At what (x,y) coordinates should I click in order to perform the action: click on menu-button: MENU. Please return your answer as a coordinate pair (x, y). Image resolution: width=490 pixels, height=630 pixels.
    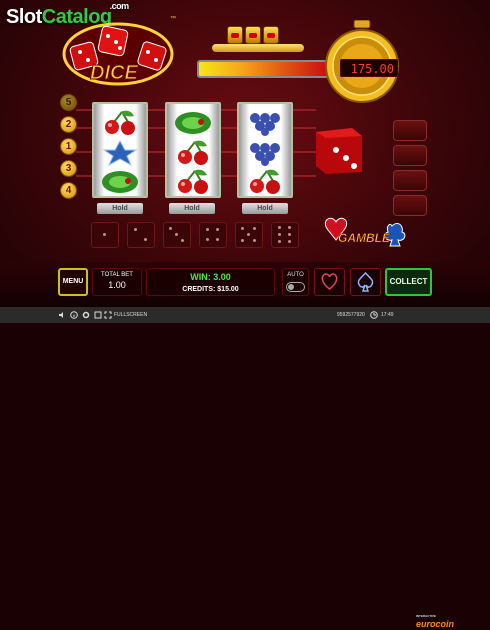
    Looking at the image, I should click on (73, 282).